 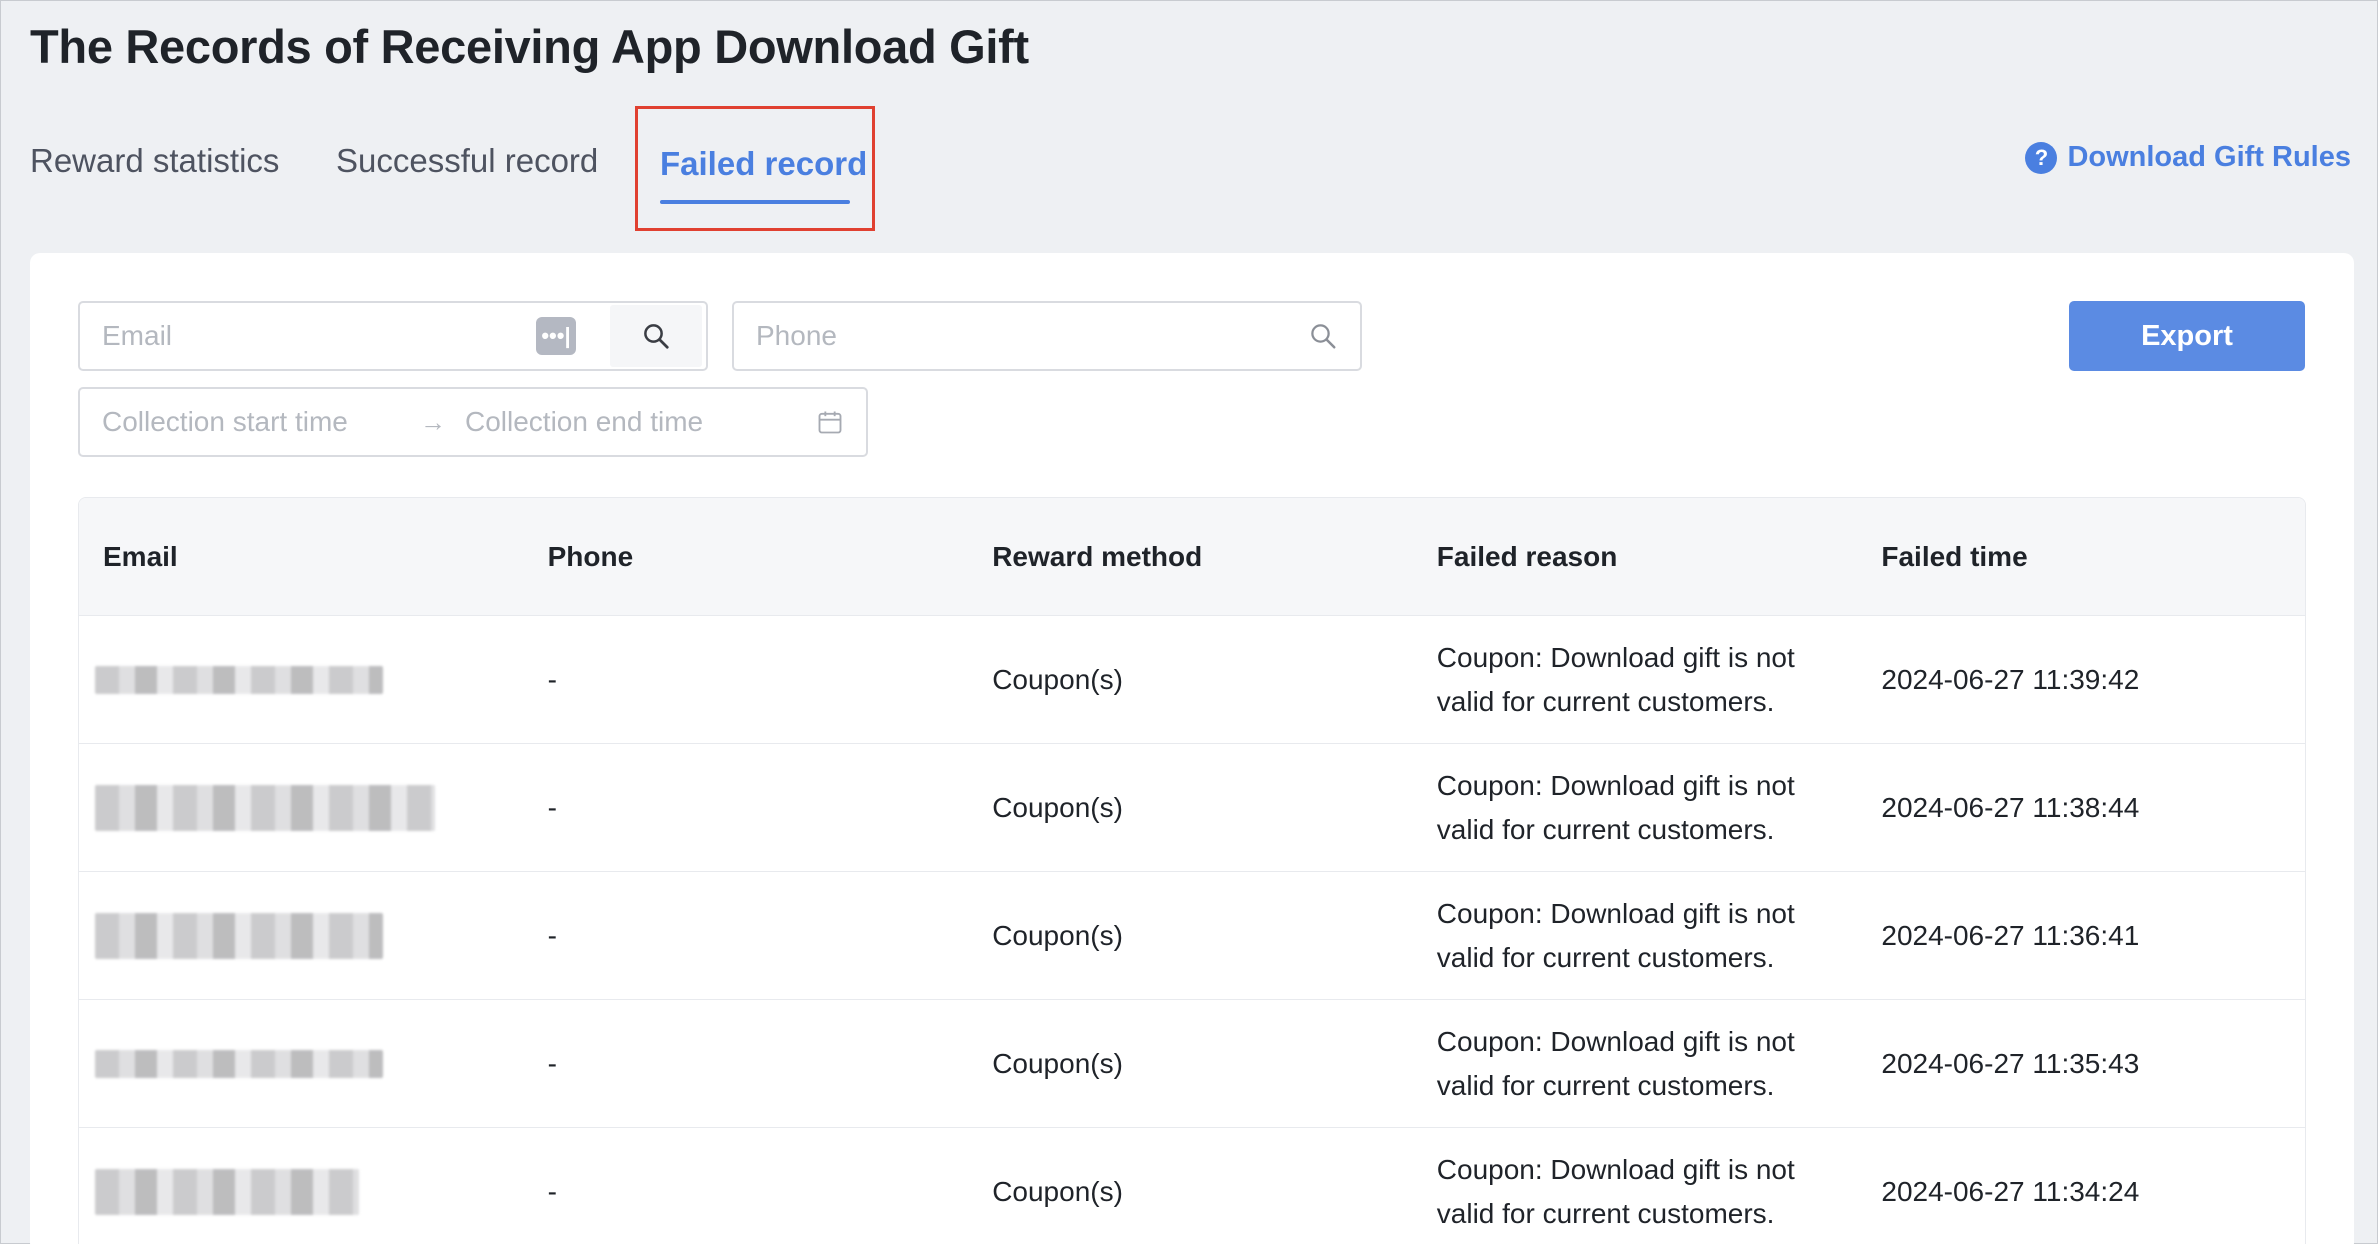 What do you see at coordinates (433, 421) in the screenshot?
I see `range-arrow-icon: →` at bounding box center [433, 421].